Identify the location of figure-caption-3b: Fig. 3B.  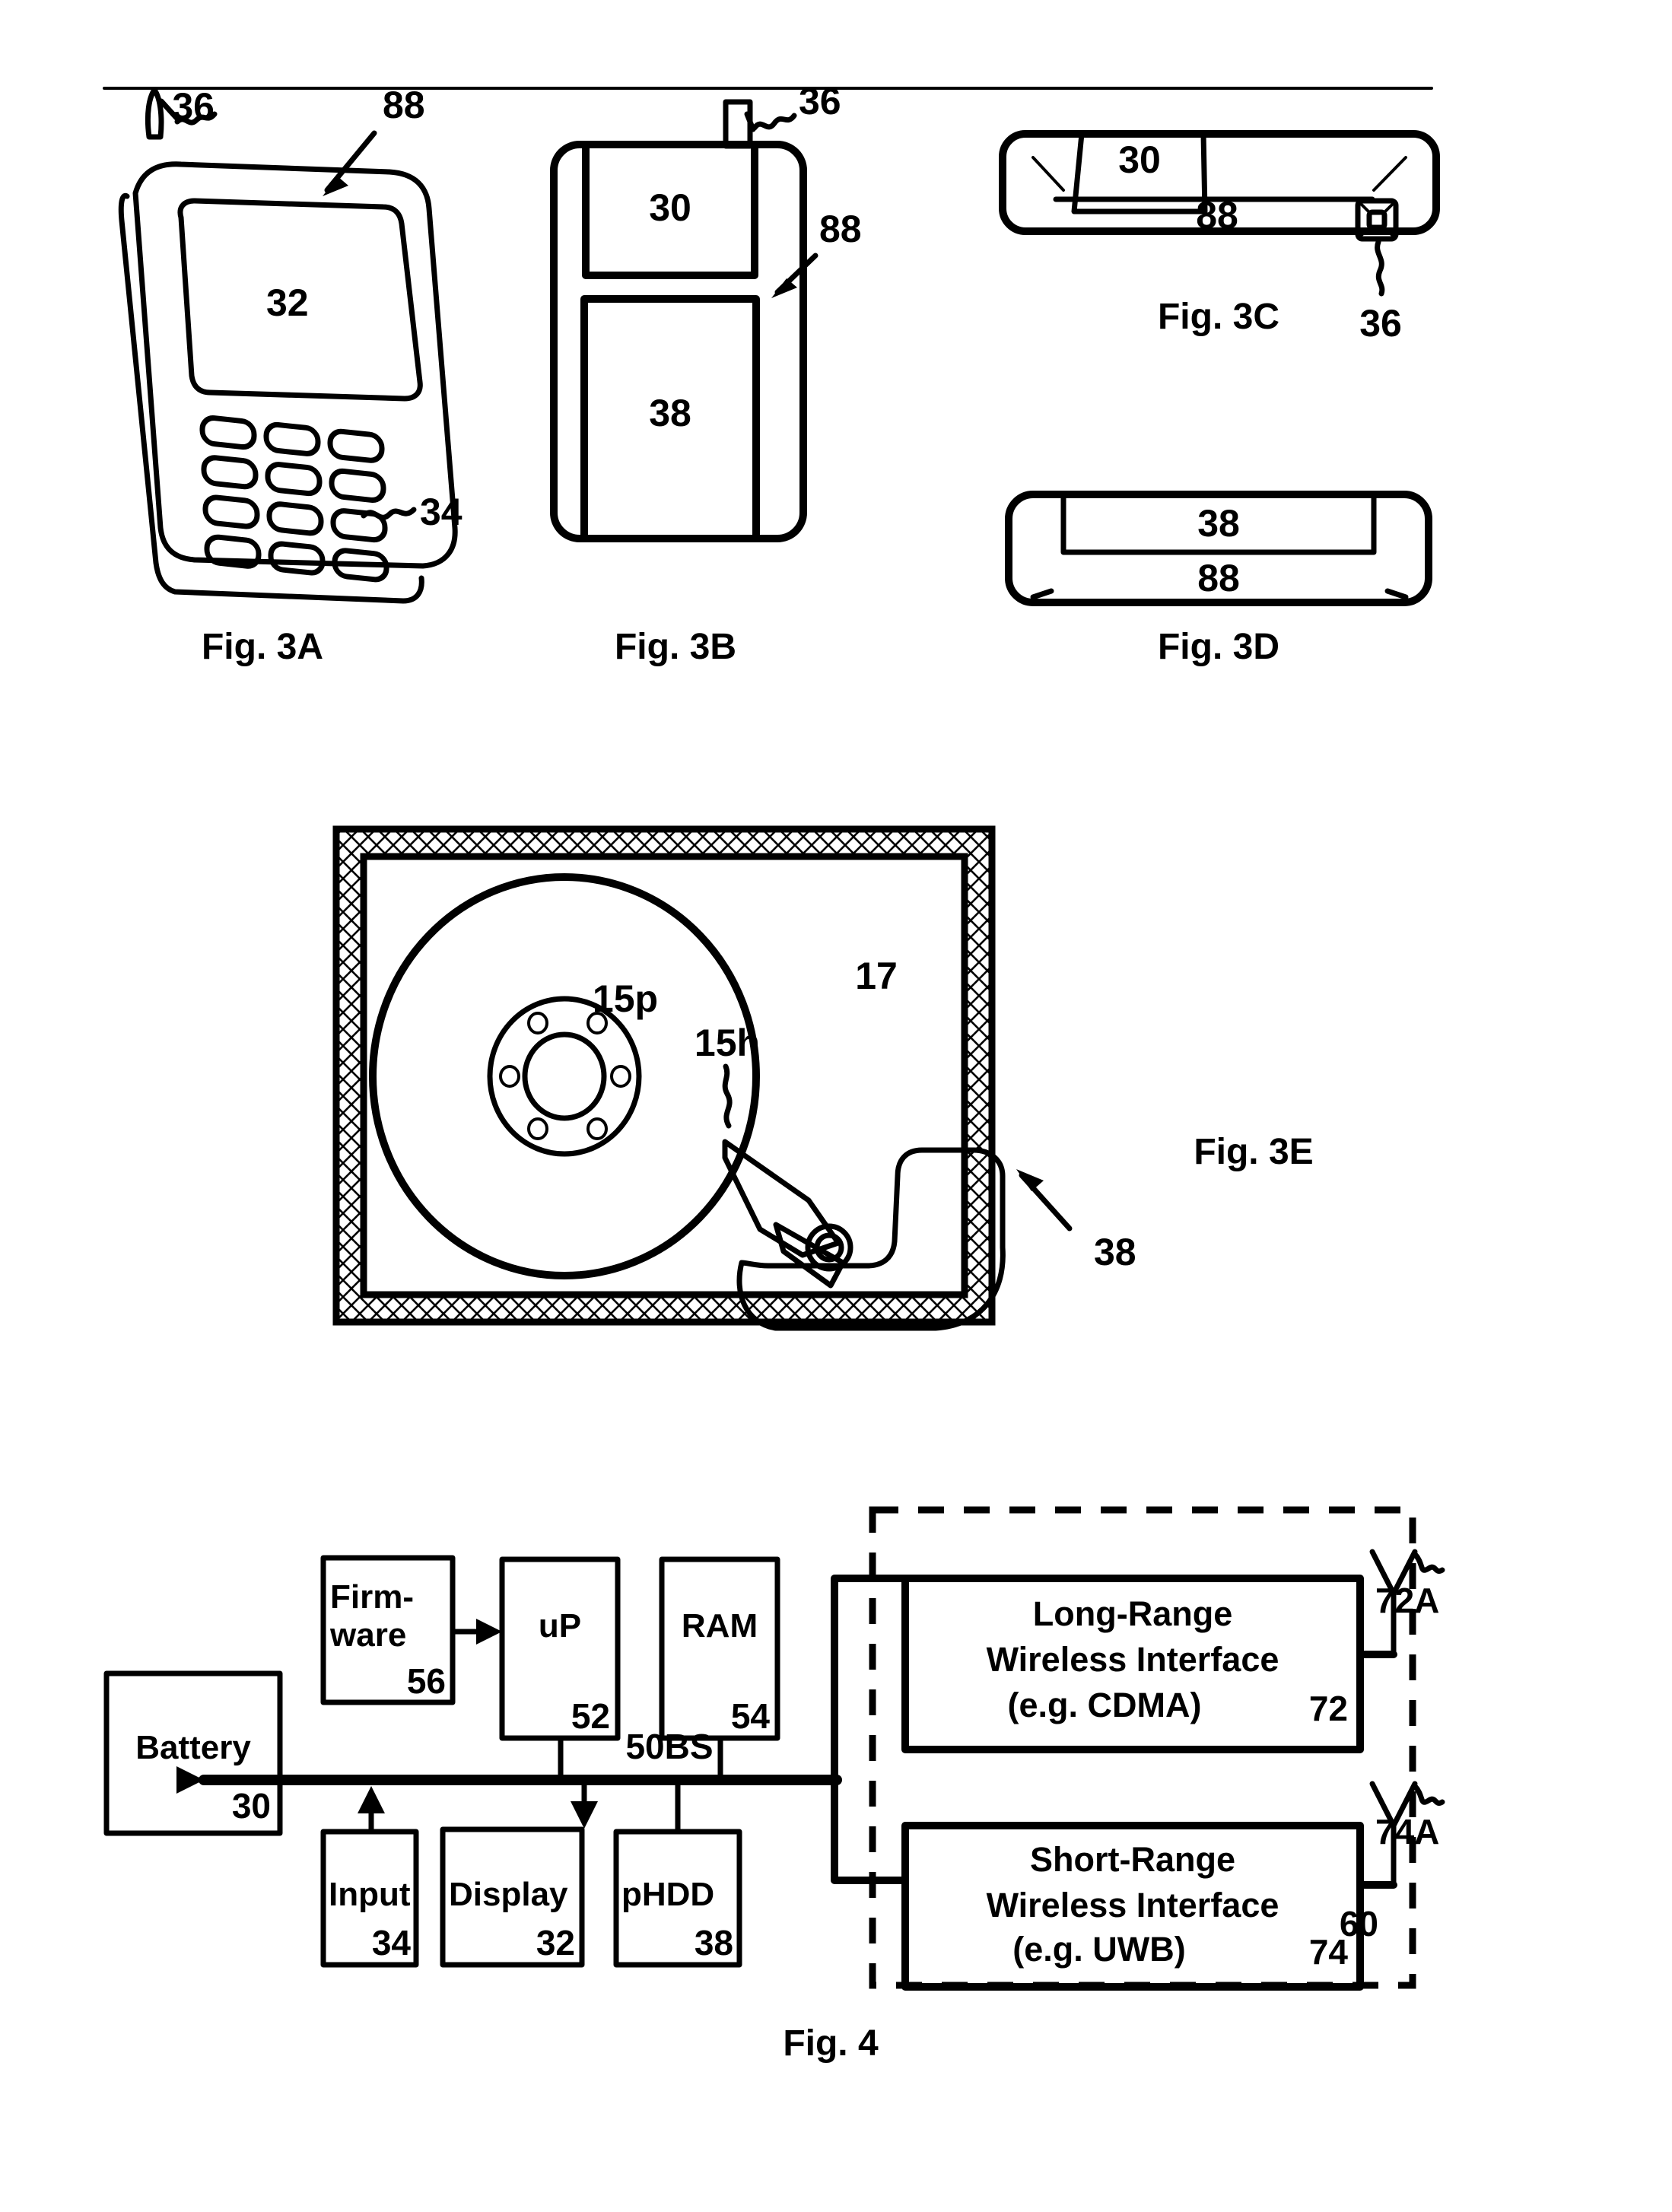
(675, 647).